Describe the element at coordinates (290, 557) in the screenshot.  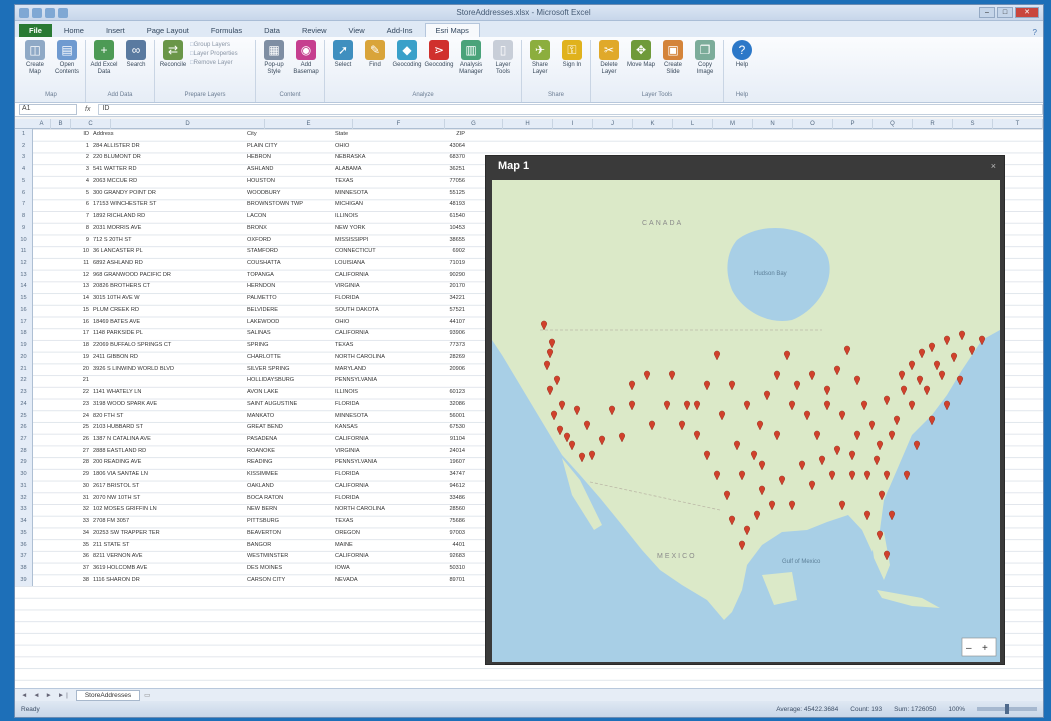
I see `cell: WESTMINSTER` at that location.